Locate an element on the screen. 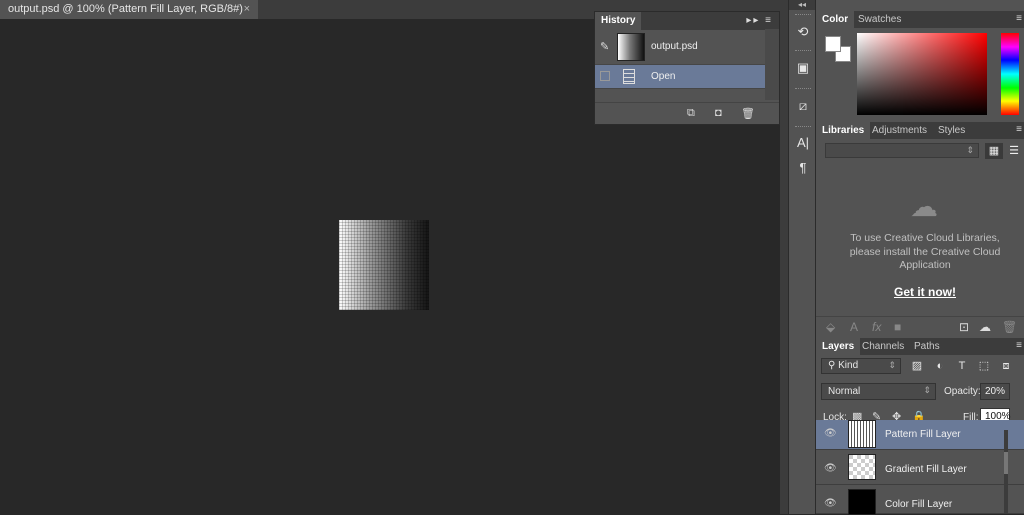 This screenshot has width=1024, height=515. paragraph-dock-icon: ¶ is located at coordinates (803, 168).